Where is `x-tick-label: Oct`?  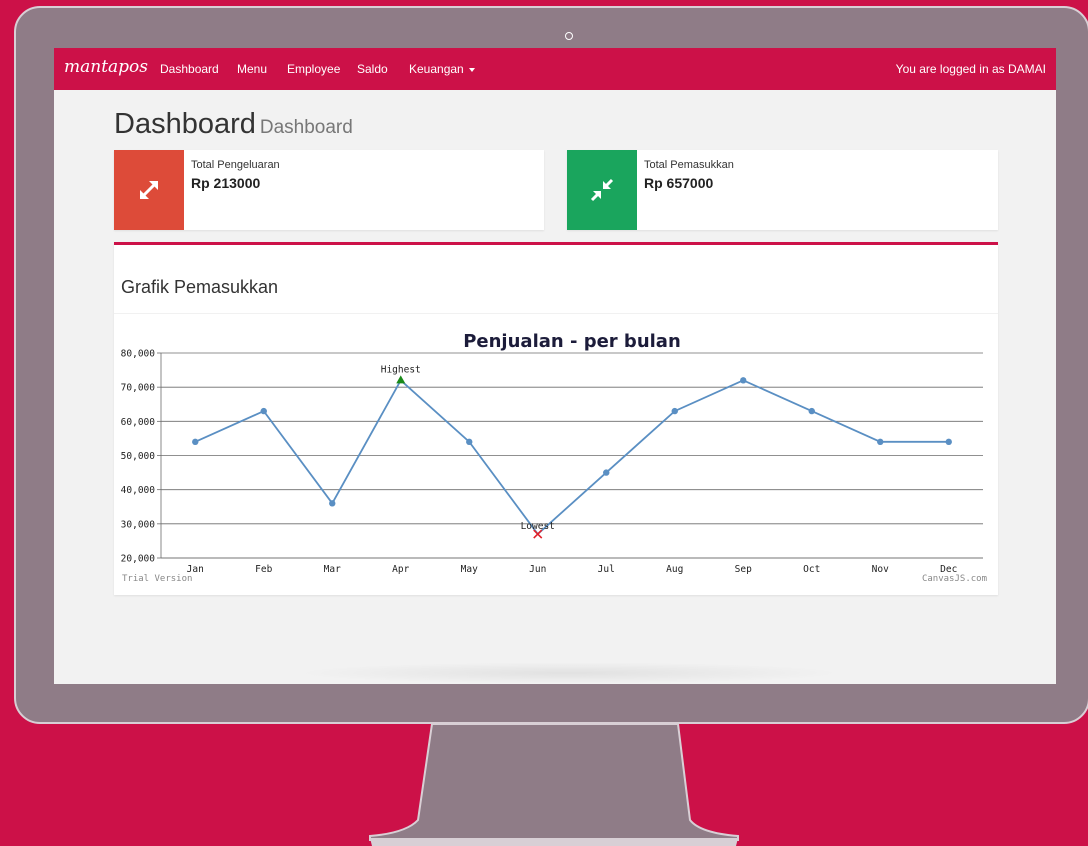
x-tick-label: Oct is located at coordinates (811, 569).